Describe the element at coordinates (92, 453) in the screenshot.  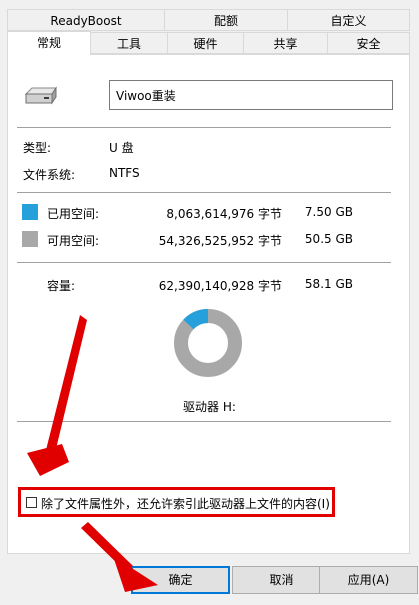
I see `annotation-arrows` at that location.